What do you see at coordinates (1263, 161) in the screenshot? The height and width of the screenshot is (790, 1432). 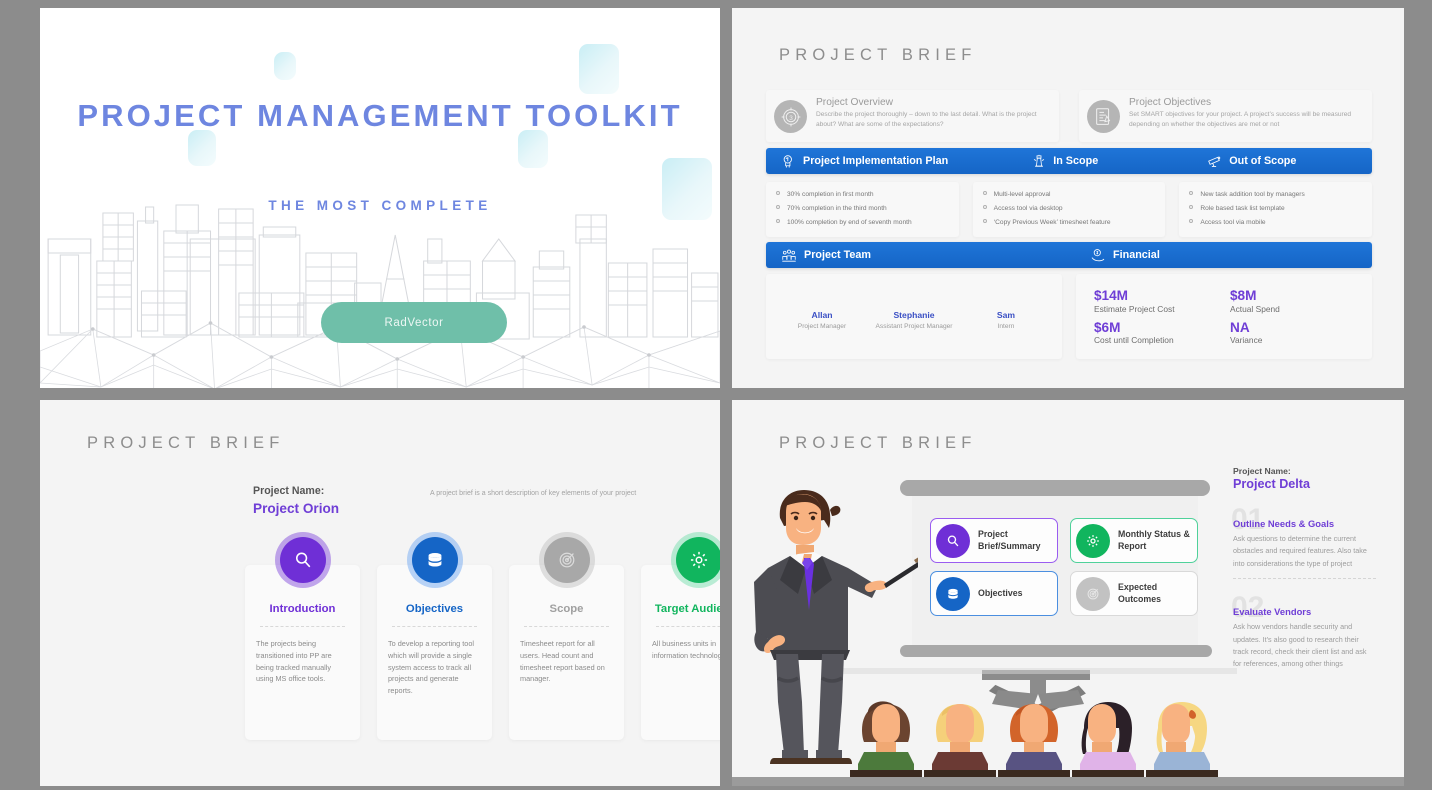 I see `bar-label: Out of Scope` at bounding box center [1263, 161].